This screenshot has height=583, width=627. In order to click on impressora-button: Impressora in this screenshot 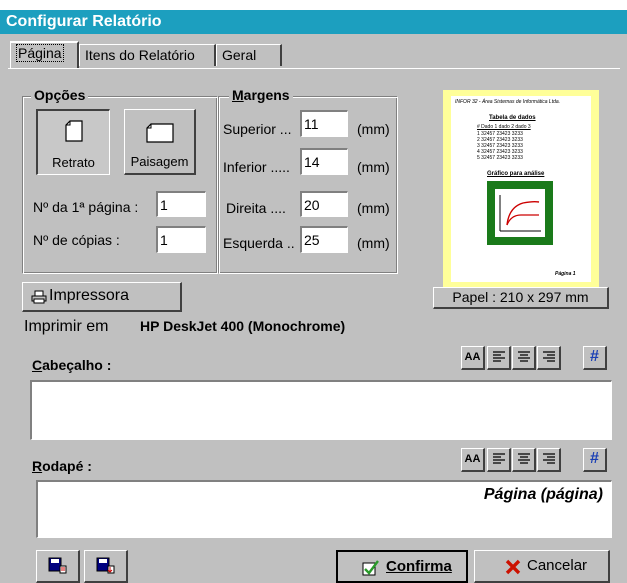, I will do `click(102, 297)`.